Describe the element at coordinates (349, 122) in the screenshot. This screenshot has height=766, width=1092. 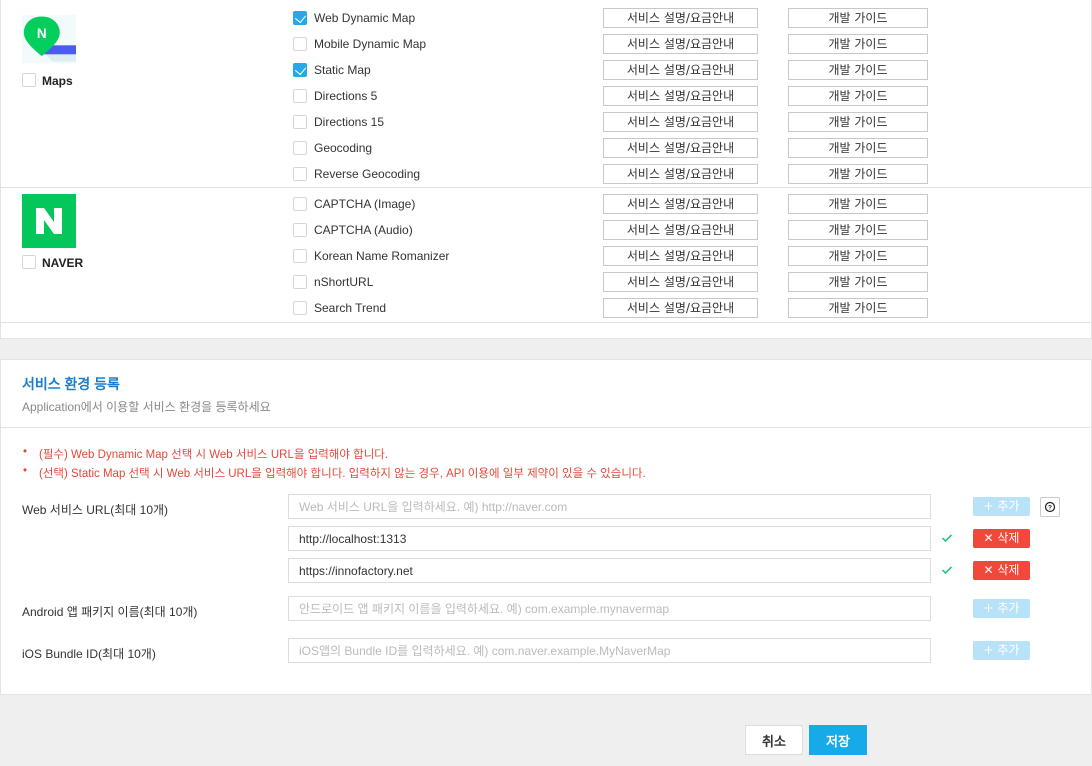
I see `service-label: Directions 15` at that location.